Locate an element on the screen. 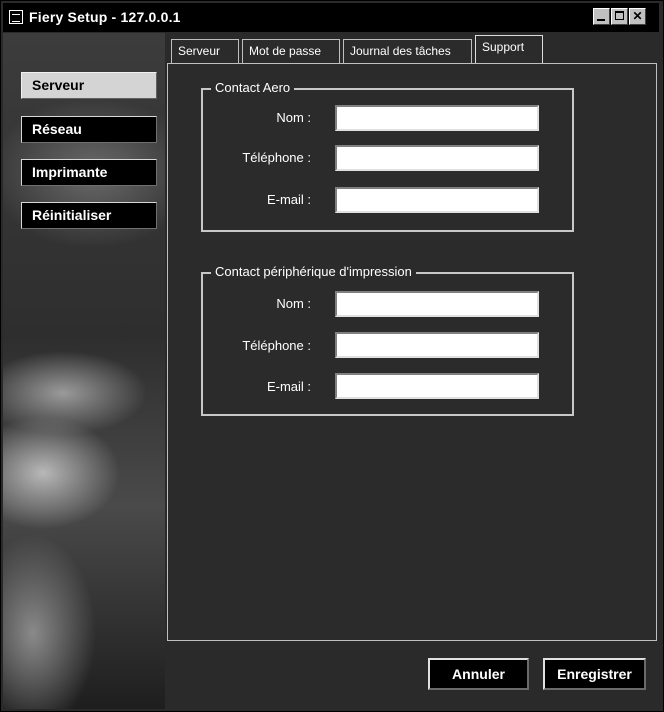 Image resolution: width=664 pixels, height=712 pixels. tab-mot-de-passe: Mot de passe is located at coordinates (291, 51).